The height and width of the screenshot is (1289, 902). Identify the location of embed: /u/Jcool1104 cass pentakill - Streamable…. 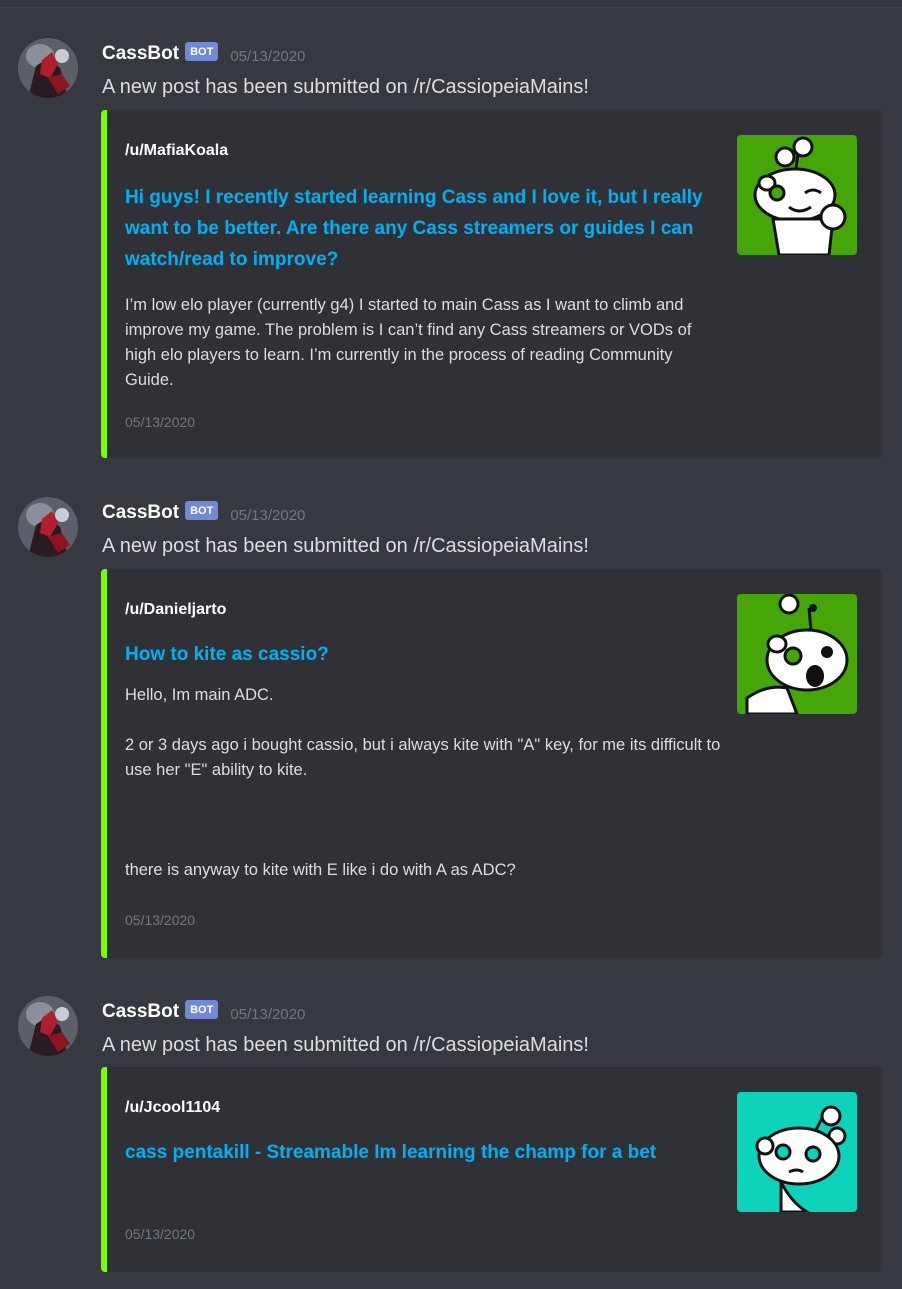
(491, 1169).